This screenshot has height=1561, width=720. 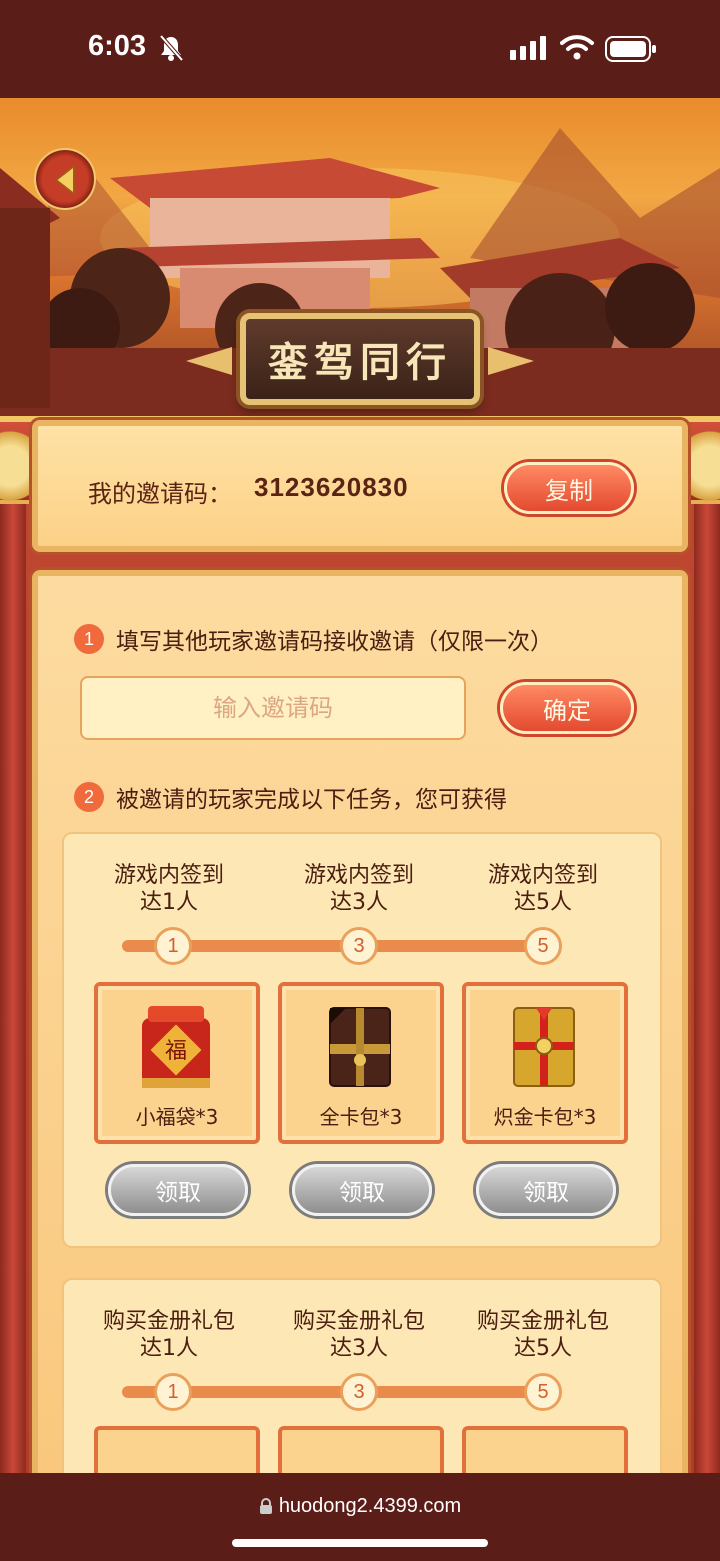 I want to click on battery-icon, so click(x=630, y=49).